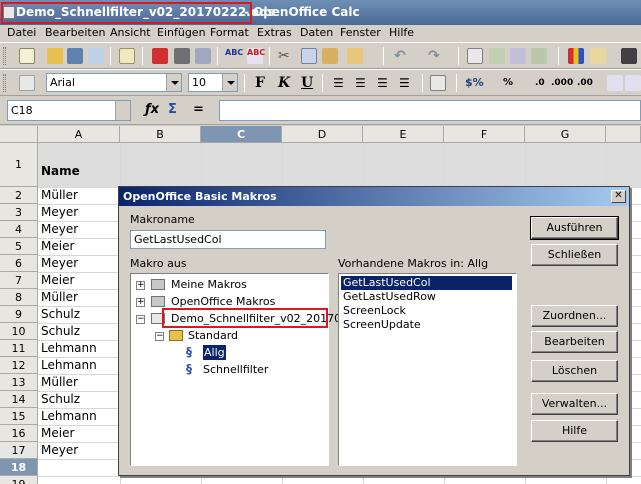 The image size is (641, 484). I want to click on row-header: 16, so click(19, 433).